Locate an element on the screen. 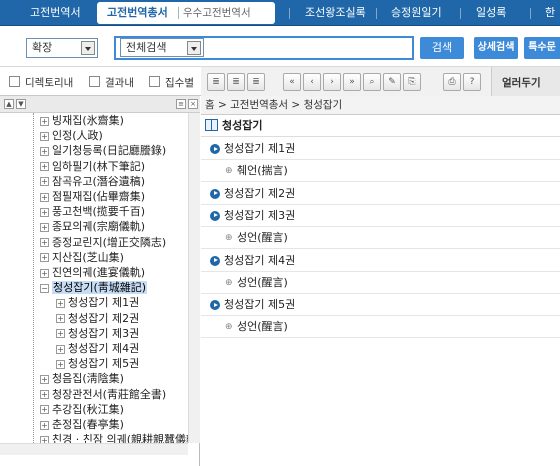 This screenshot has width=560, height=466. tree-node: + 일기청등록(日記廳謄錄) is located at coordinates (103, 150).